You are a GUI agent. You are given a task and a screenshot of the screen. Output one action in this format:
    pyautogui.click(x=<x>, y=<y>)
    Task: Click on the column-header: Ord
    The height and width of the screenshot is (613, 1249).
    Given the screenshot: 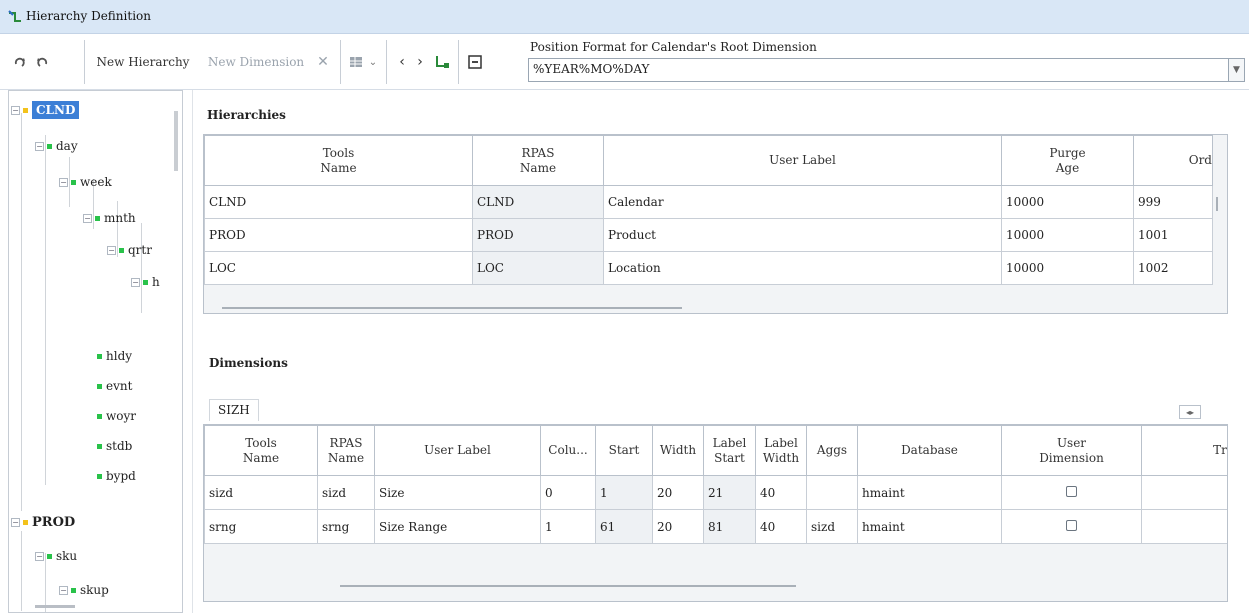 What is the action you would take?
    pyautogui.click(x=1173, y=160)
    